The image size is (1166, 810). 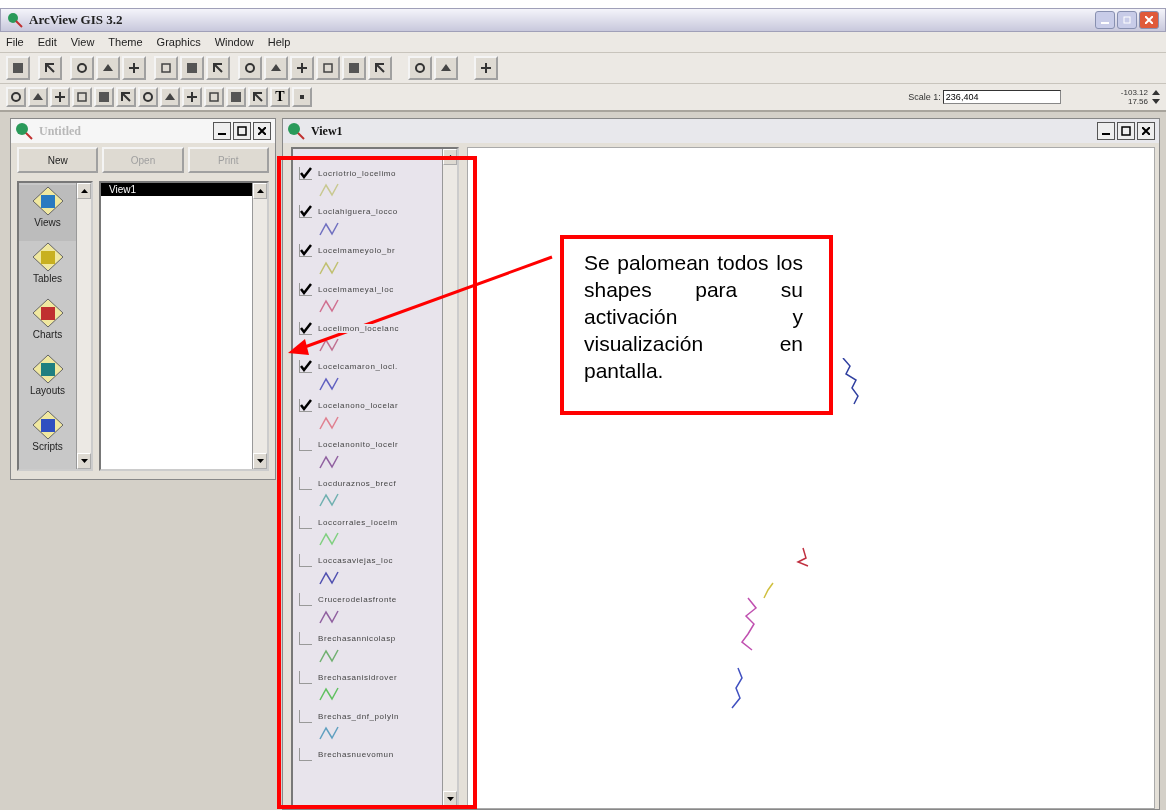 What do you see at coordinates (60, 131) in the screenshot?
I see `window-title: Untitled` at bounding box center [60, 131].